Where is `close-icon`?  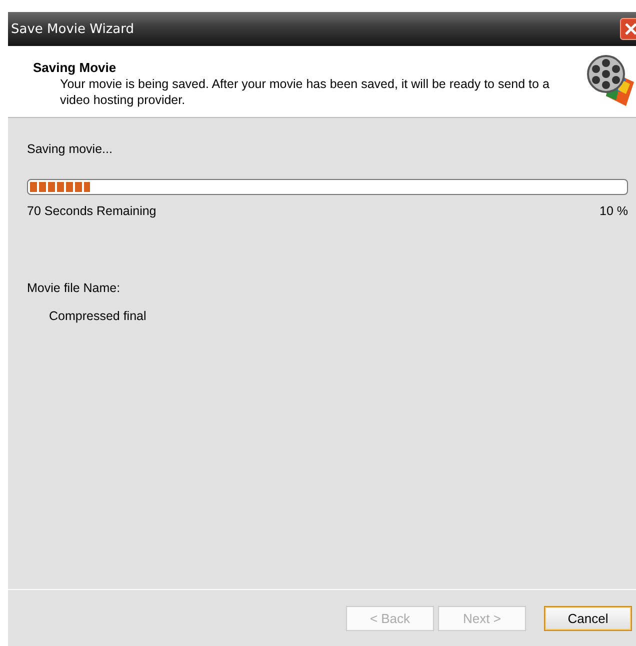 close-icon is located at coordinates (630, 29).